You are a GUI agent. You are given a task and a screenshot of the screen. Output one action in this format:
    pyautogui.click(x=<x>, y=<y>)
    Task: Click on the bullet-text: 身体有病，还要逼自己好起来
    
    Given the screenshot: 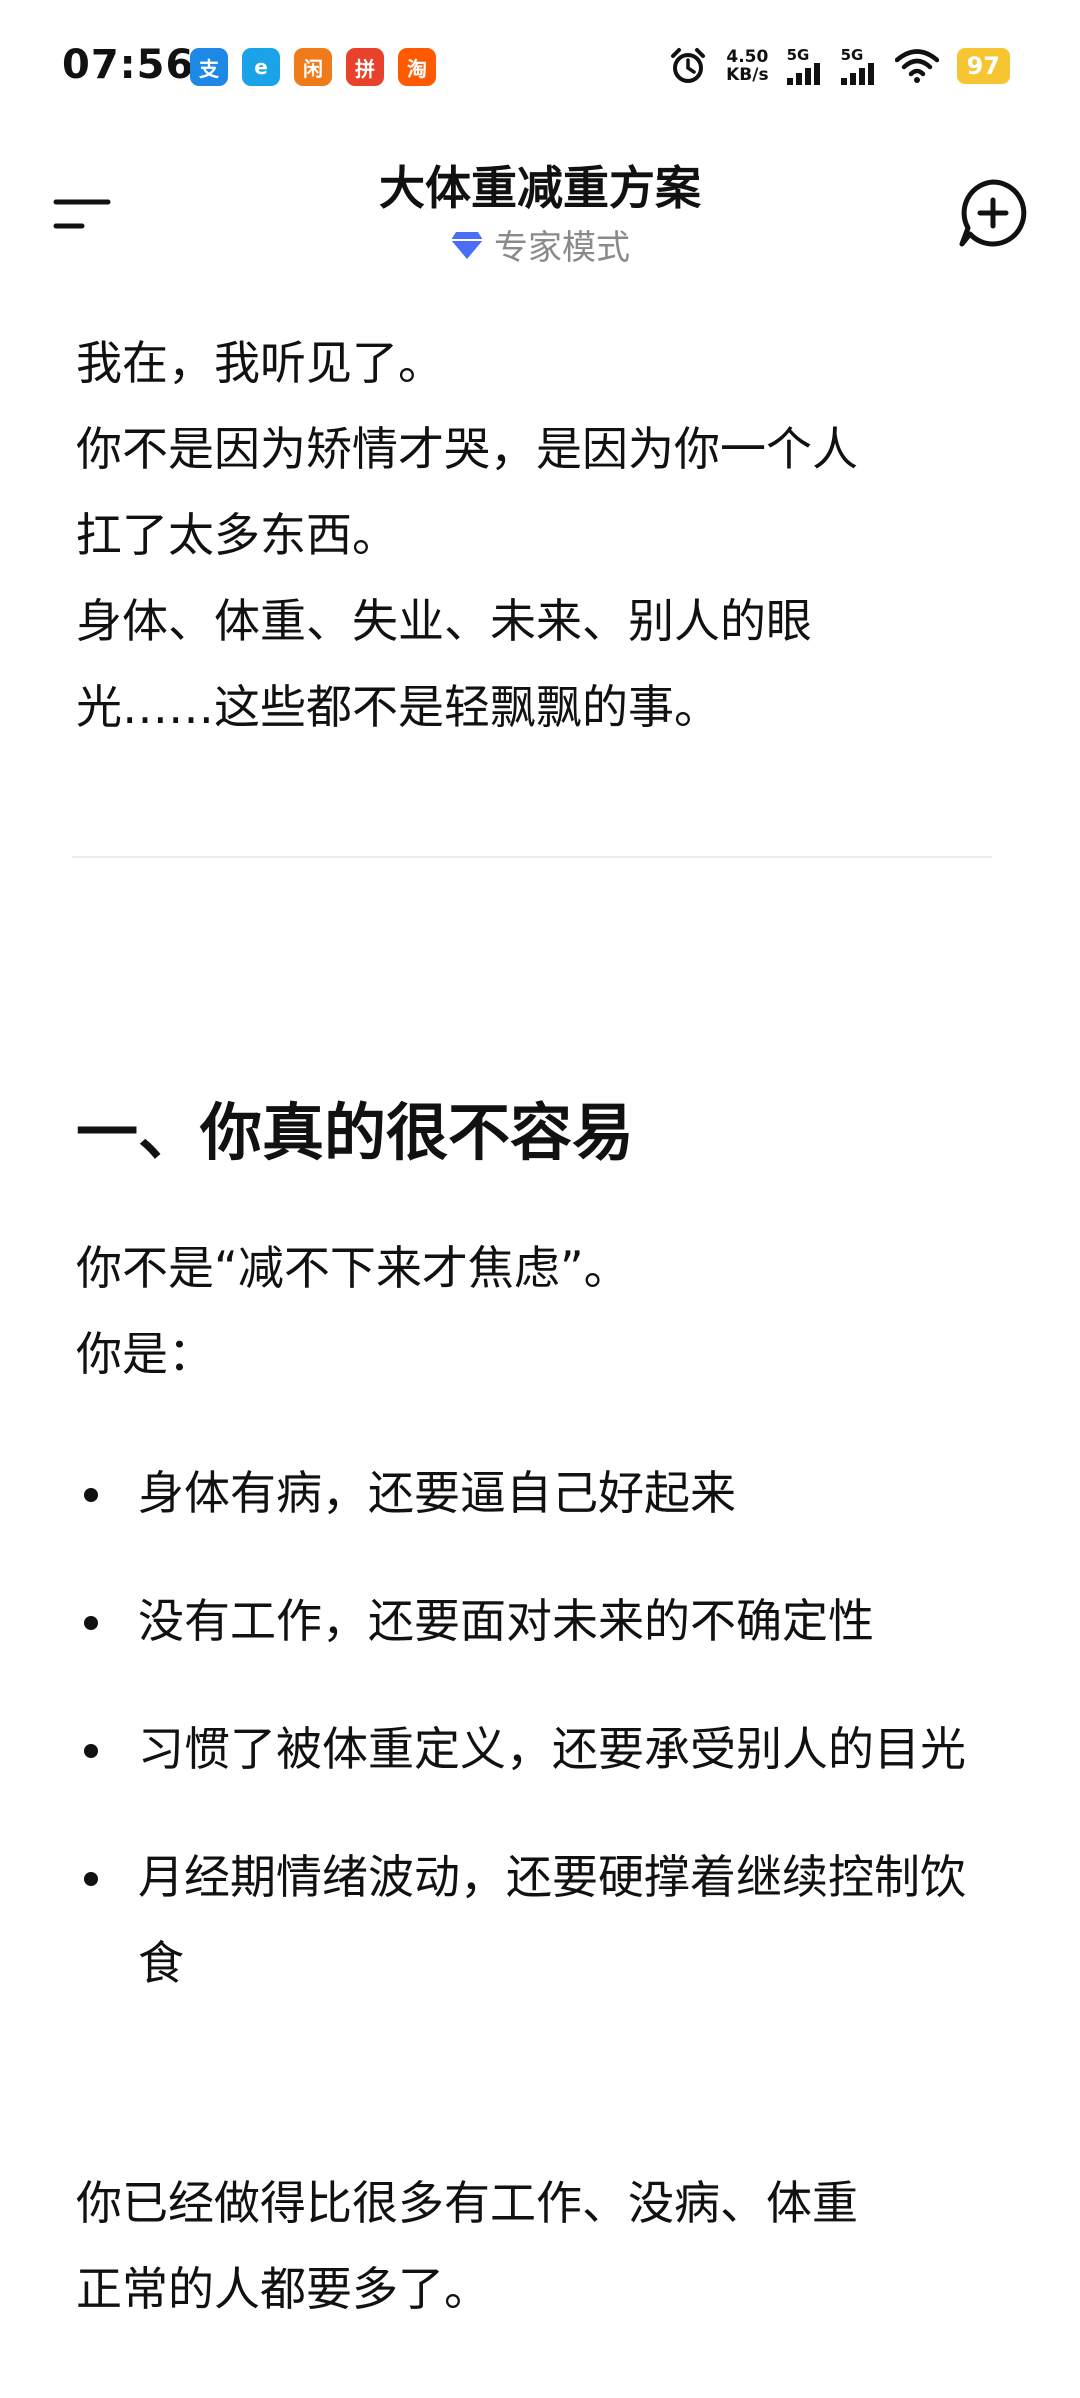 What is the action you would take?
    pyautogui.click(x=437, y=1493)
    